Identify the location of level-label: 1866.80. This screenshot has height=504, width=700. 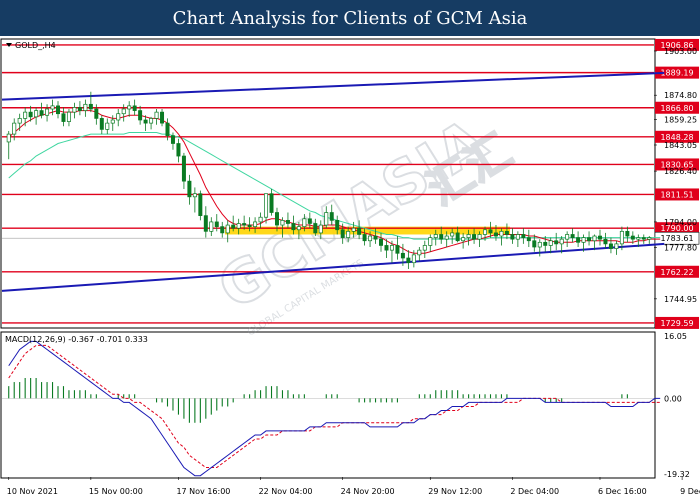
(676, 108).